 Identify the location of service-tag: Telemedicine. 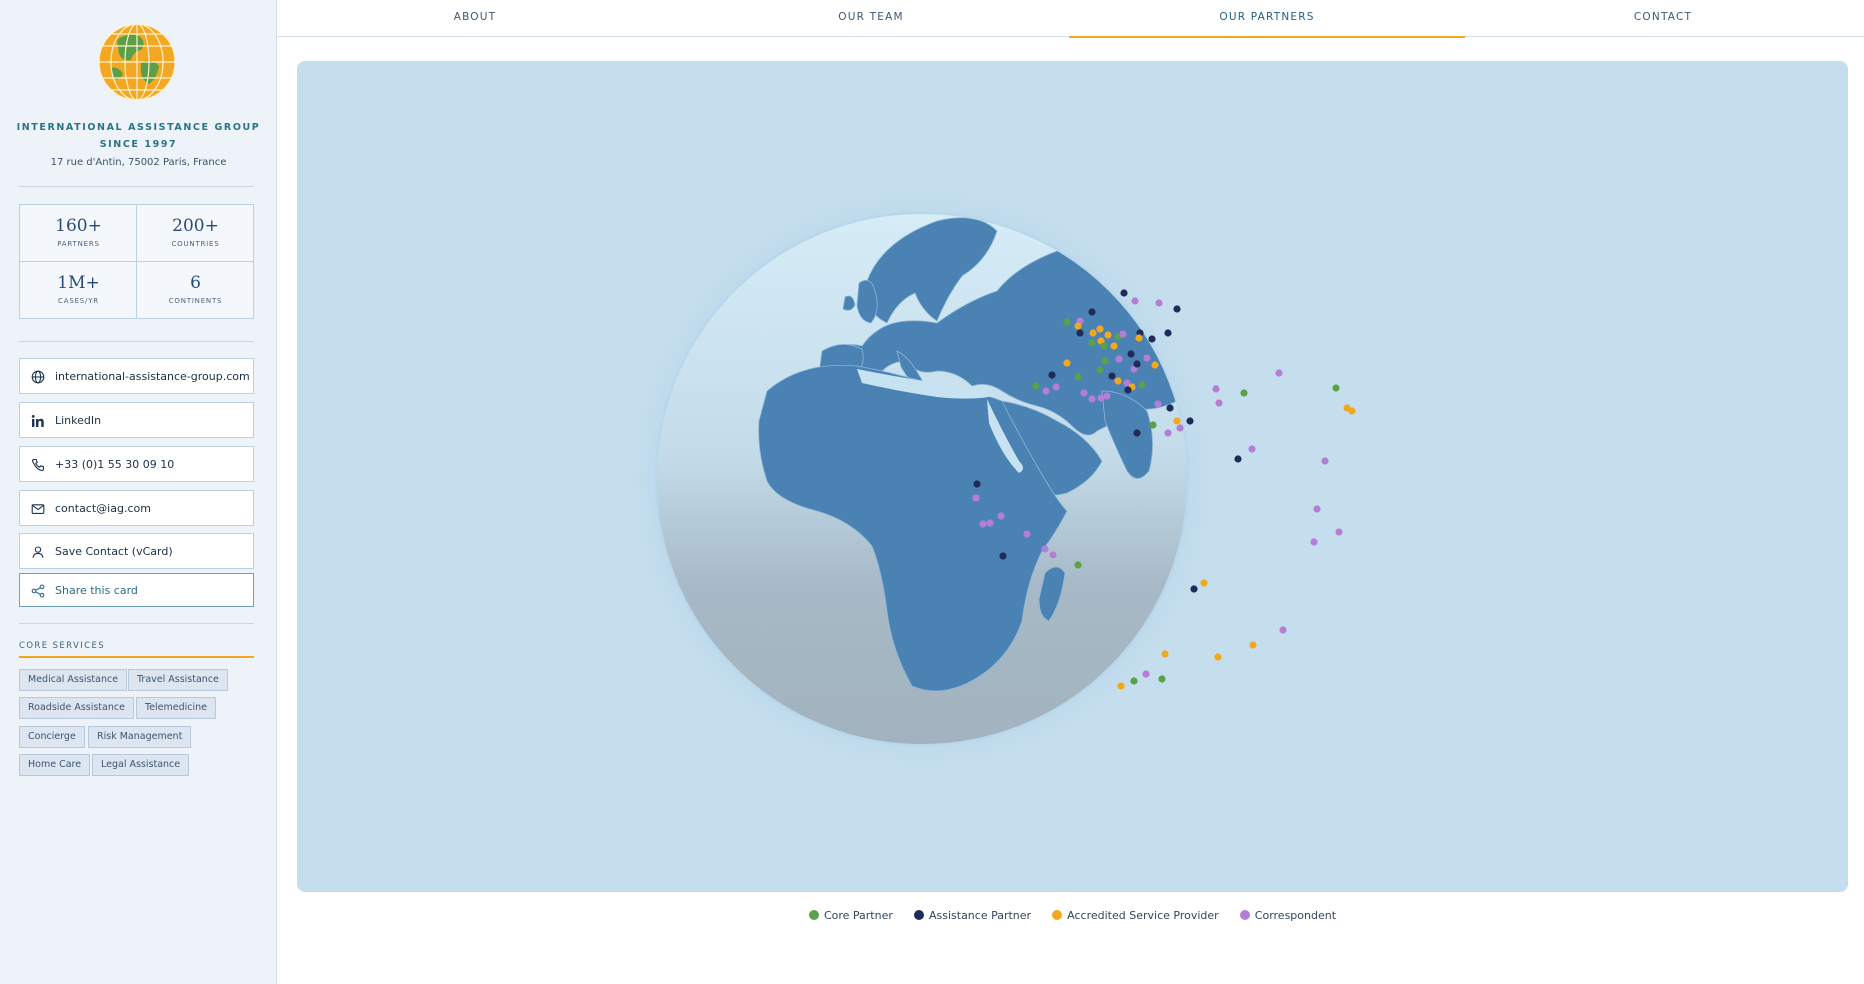
(176, 708).